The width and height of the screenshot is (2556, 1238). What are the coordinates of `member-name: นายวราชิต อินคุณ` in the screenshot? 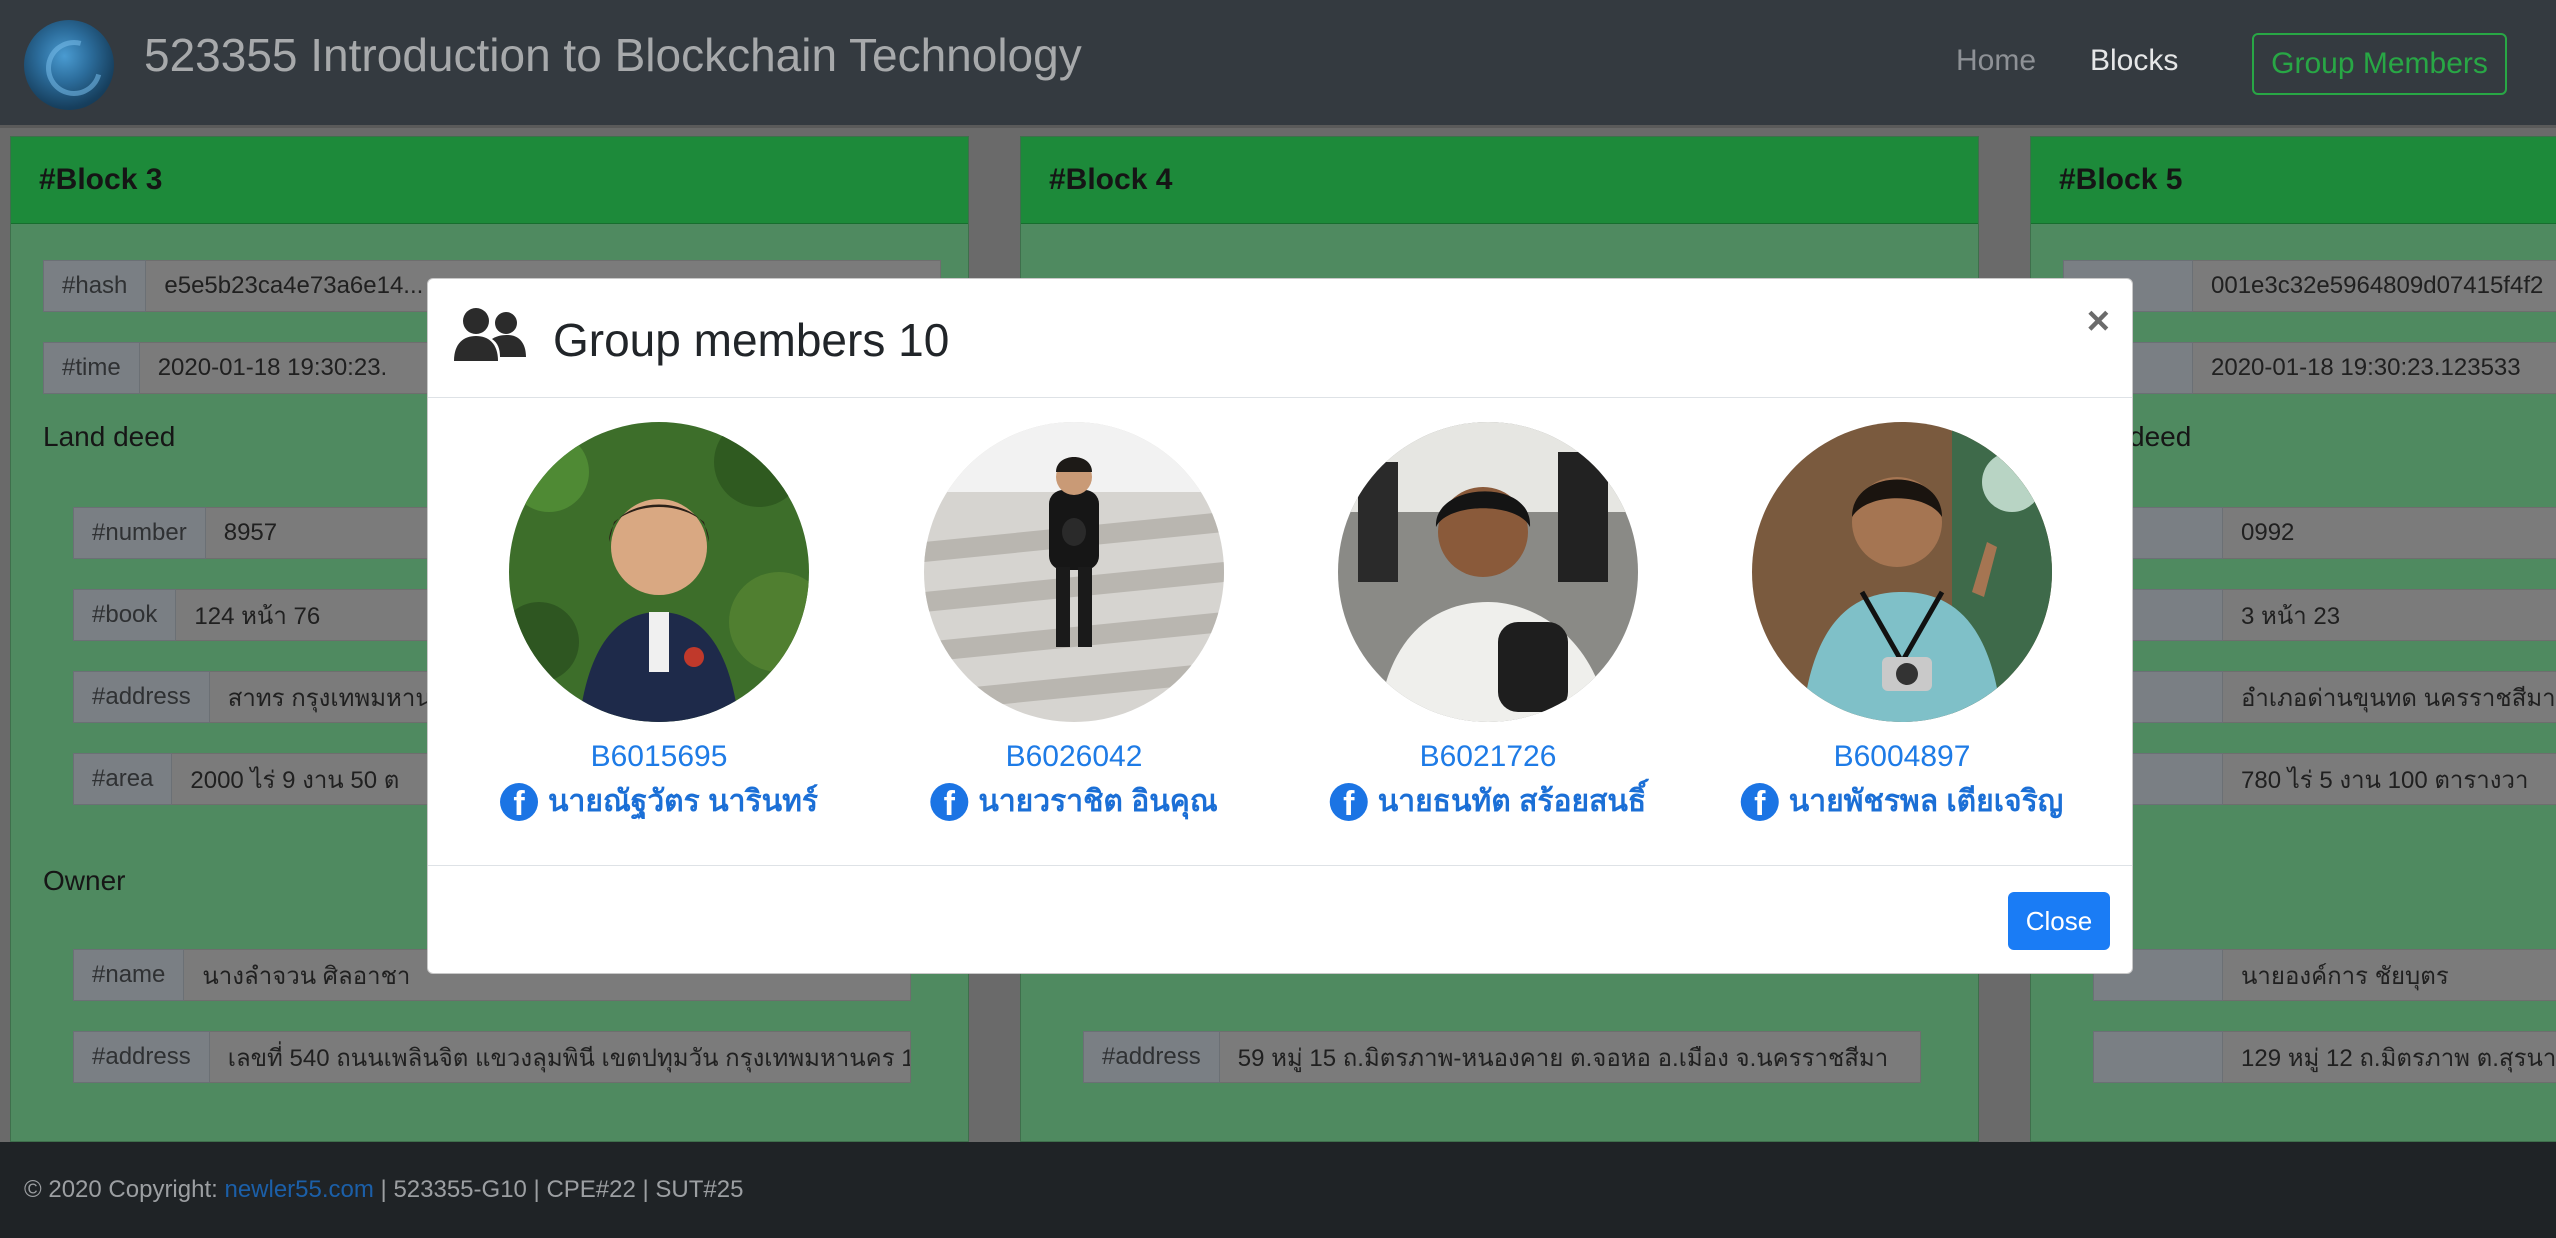 It's located at (1098, 801).